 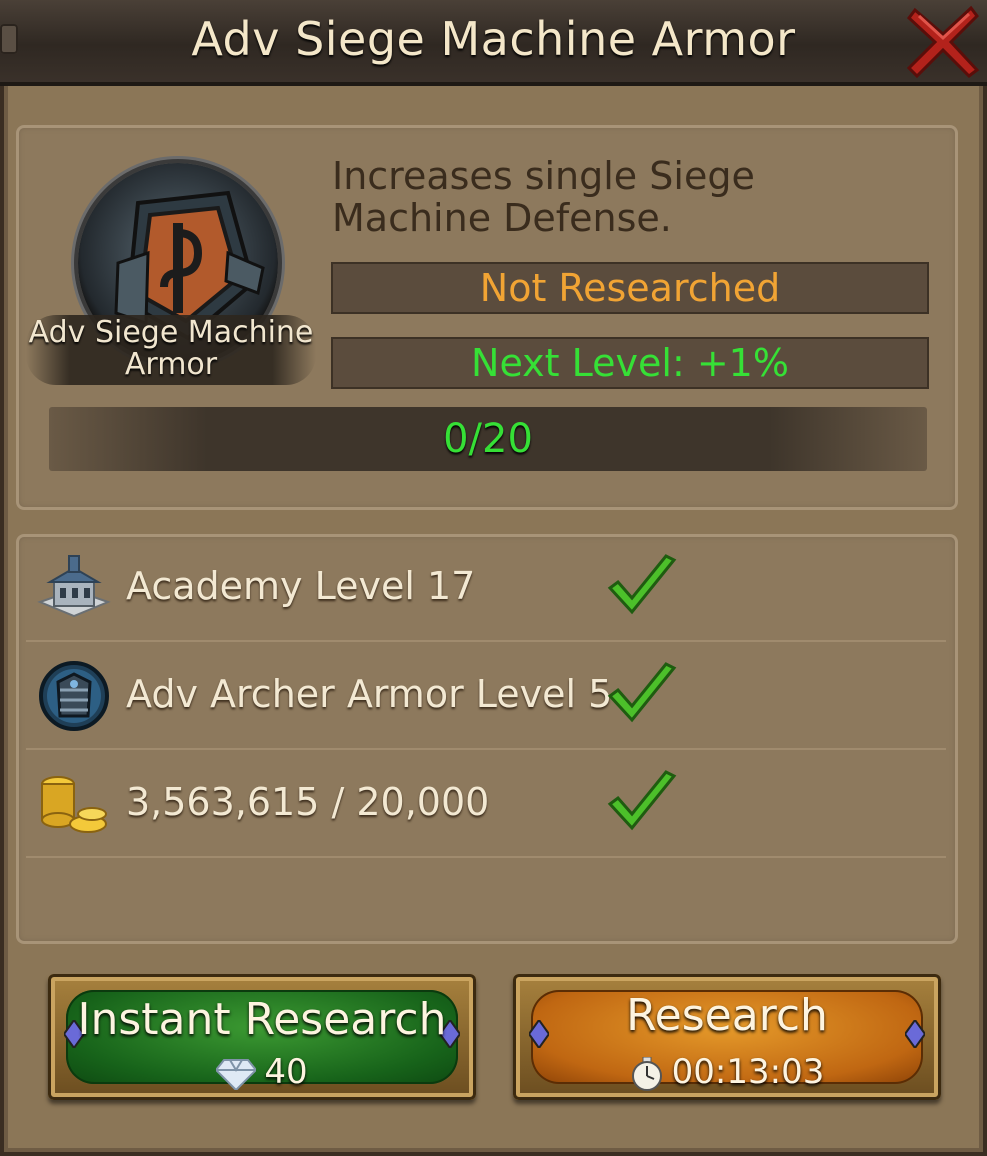 I want to click on requirement-text: Academy Level 17, so click(x=301, y=586).